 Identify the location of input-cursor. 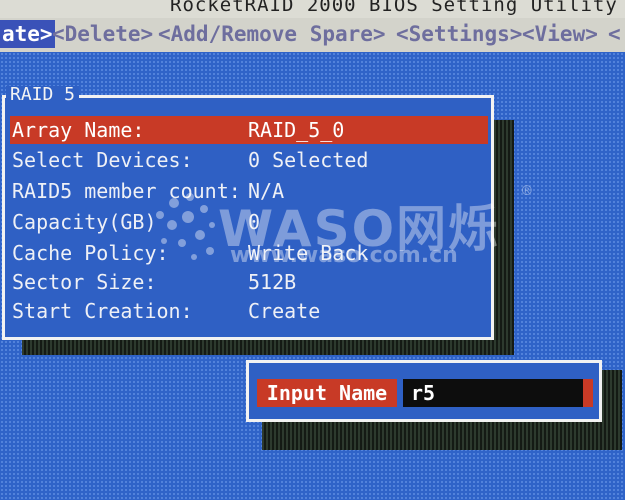
(588, 393).